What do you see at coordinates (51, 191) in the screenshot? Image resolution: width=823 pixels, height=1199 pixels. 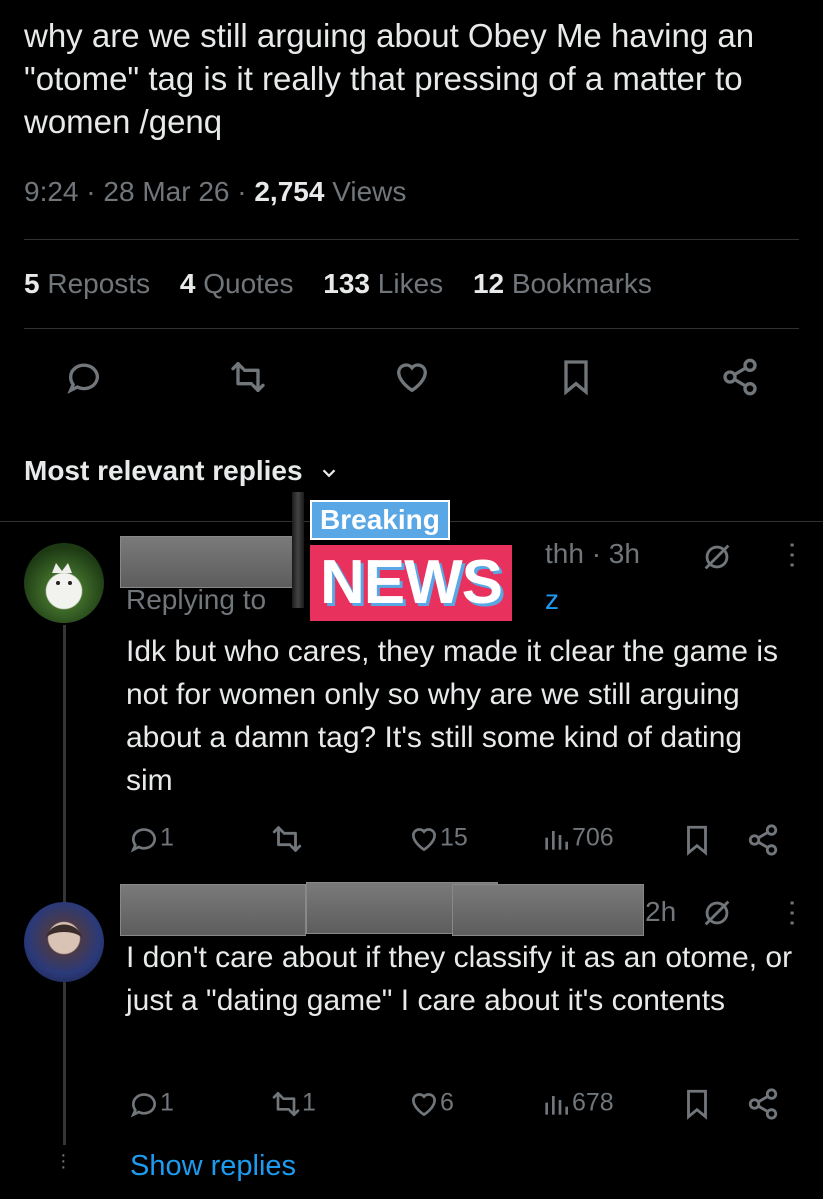 I see `tweet-time: 9:24` at bounding box center [51, 191].